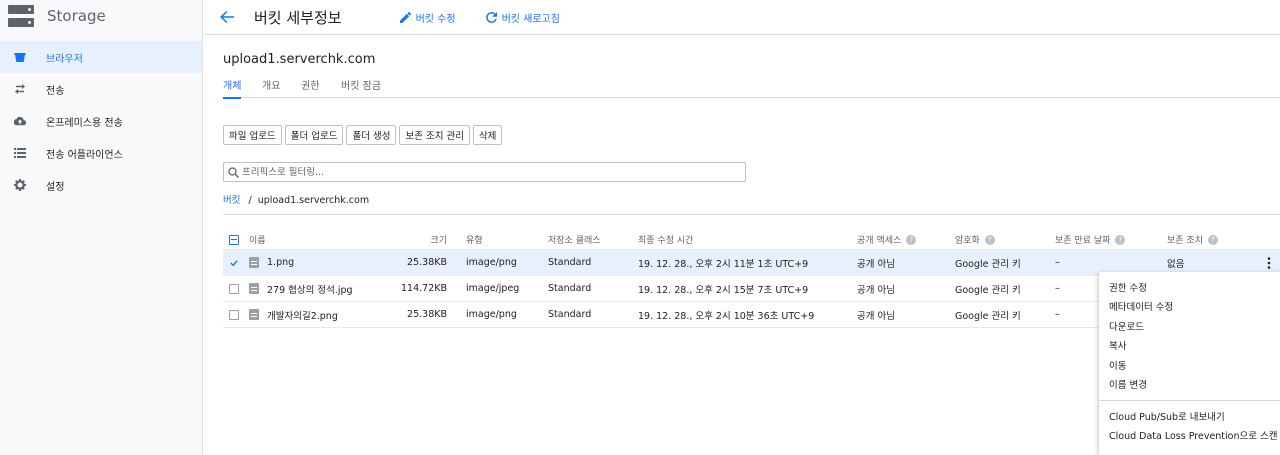  What do you see at coordinates (1189, 326) in the screenshot?
I see `menu-item-download: 다운로드` at bounding box center [1189, 326].